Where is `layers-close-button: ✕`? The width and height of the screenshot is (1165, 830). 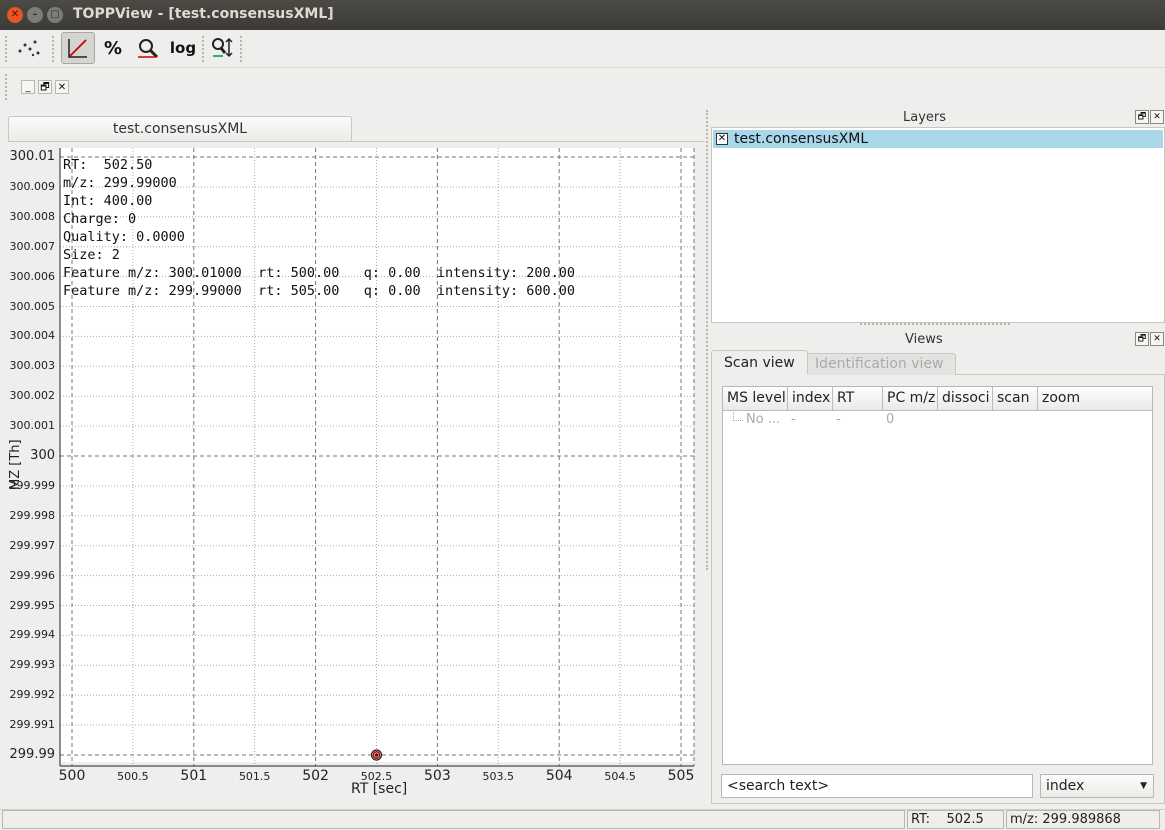 layers-close-button: ✕ is located at coordinates (1157, 117).